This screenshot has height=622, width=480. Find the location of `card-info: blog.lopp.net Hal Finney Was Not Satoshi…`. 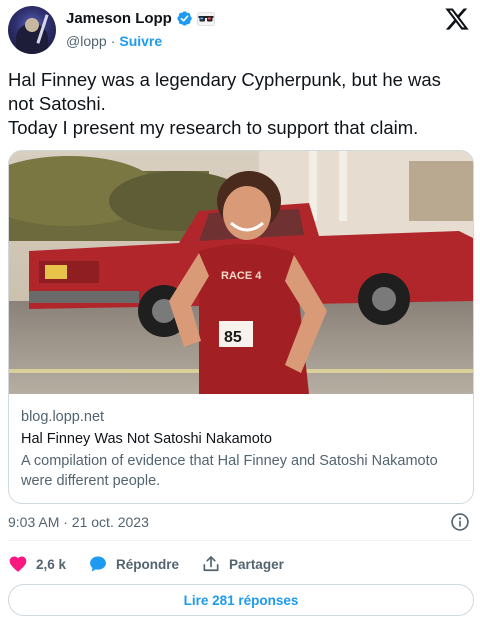

card-info: blog.lopp.net Hal Finney Was Not Satoshi… is located at coordinates (241, 450).